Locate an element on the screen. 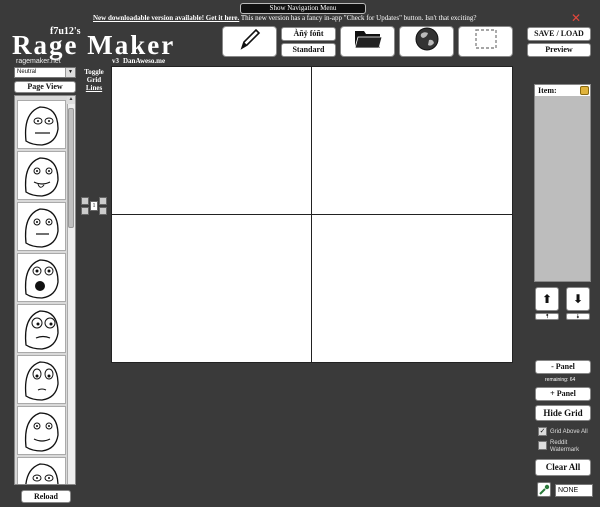  move-backward-button: ⬇ is located at coordinates (578, 299).